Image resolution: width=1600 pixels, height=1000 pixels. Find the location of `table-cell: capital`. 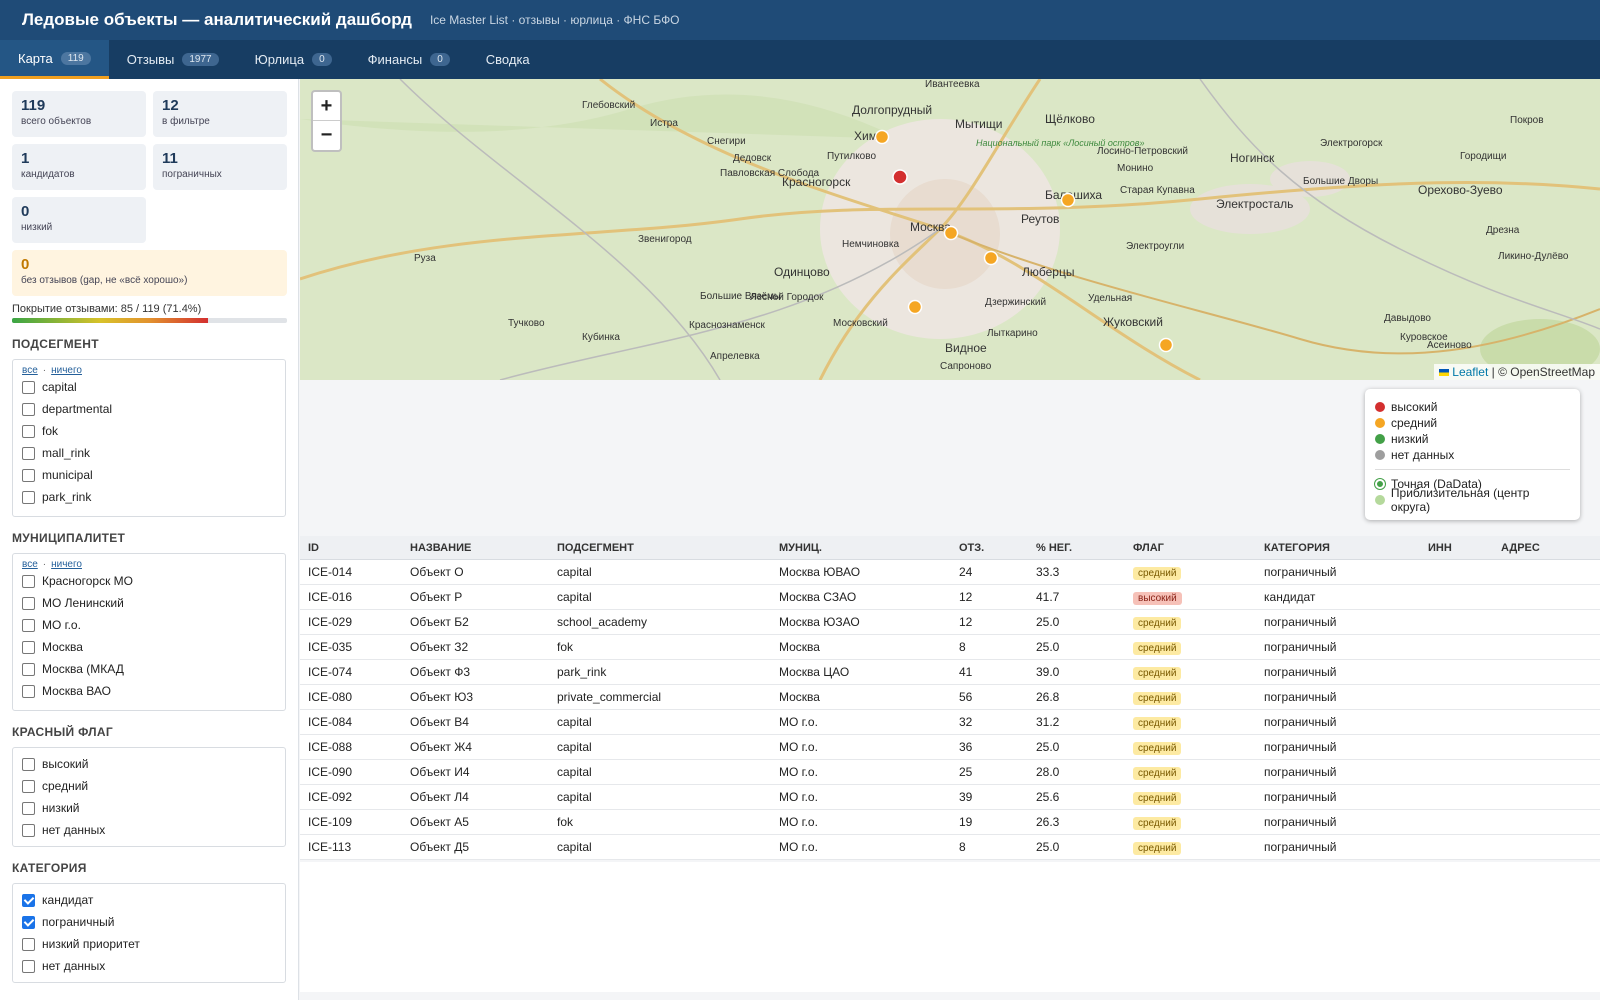

table-cell: capital is located at coordinates (574, 772).